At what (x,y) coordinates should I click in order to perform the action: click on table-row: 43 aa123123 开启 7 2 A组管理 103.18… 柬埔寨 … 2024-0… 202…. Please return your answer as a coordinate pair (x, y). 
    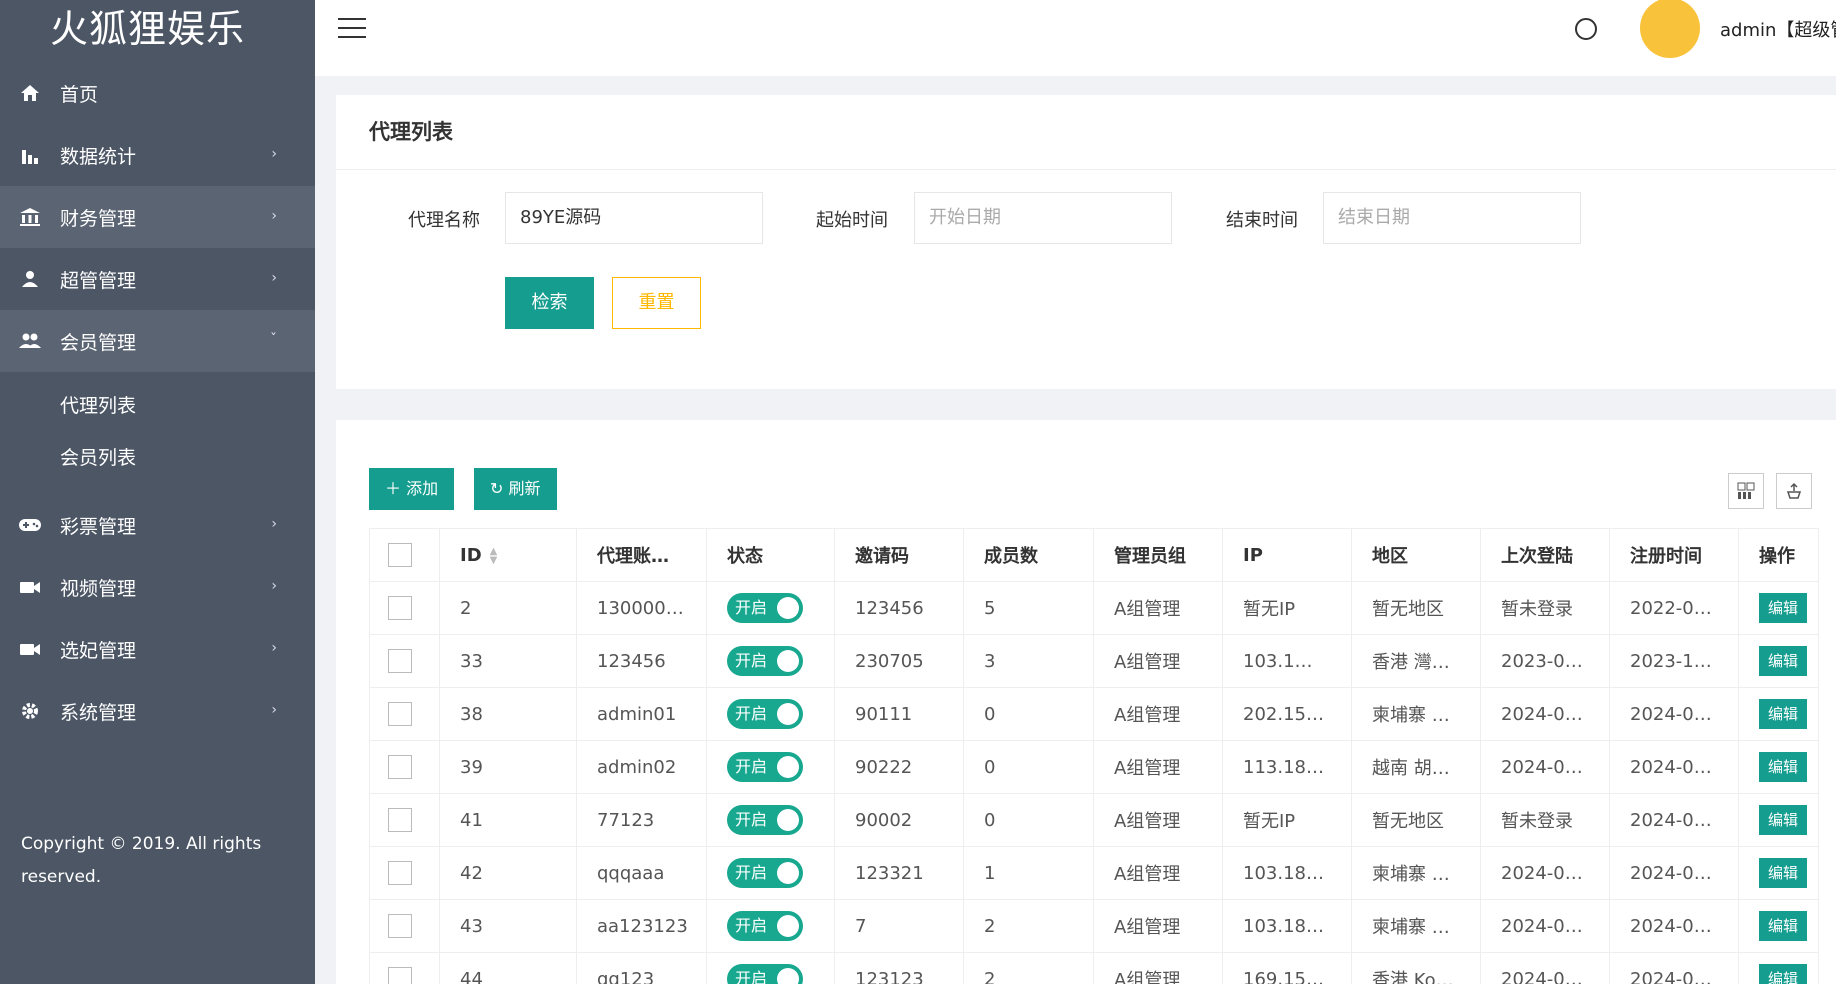
    Looking at the image, I should click on (1094, 926).